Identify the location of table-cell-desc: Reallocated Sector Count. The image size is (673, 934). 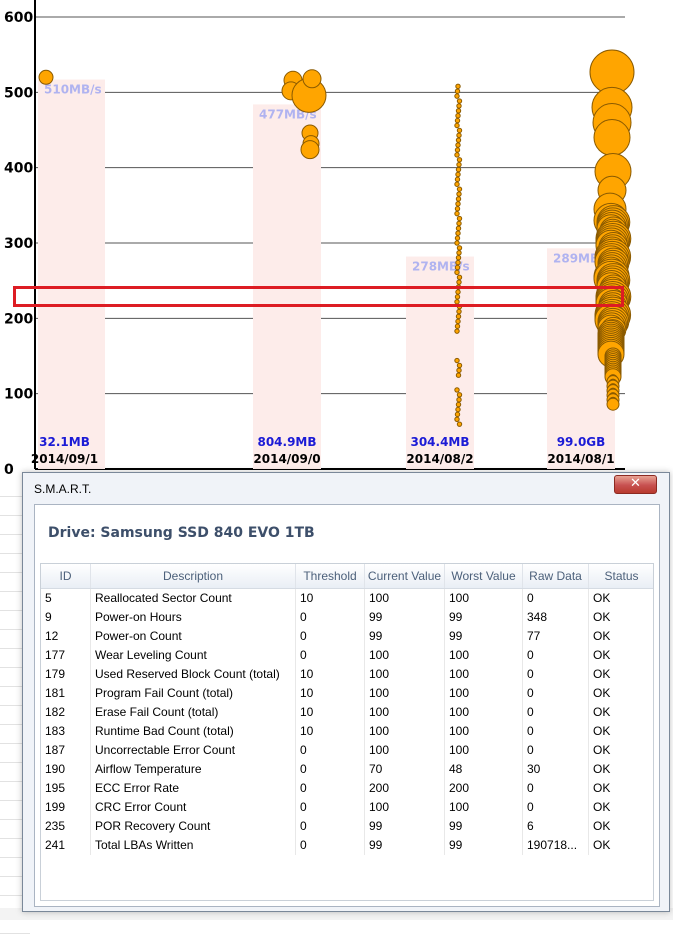
(193, 598).